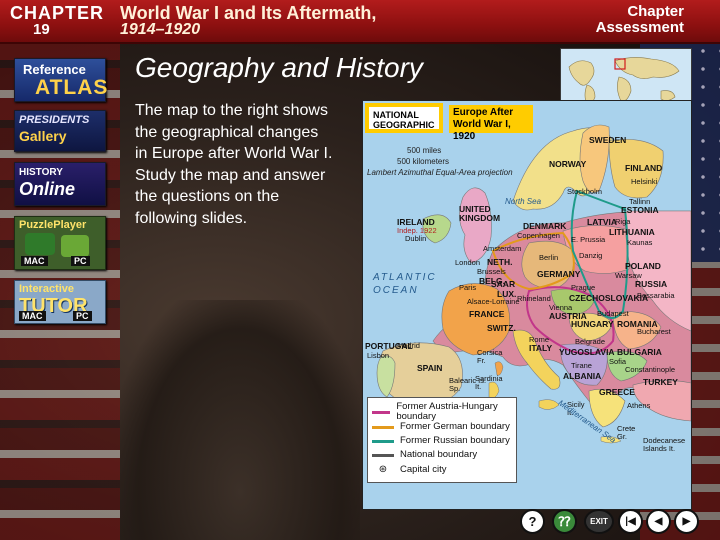 Image resolution: width=720 pixels, height=540 pixels. What do you see at coordinates (608, 140) in the screenshot?
I see `map-label-sweden: SWEDEN` at bounding box center [608, 140].